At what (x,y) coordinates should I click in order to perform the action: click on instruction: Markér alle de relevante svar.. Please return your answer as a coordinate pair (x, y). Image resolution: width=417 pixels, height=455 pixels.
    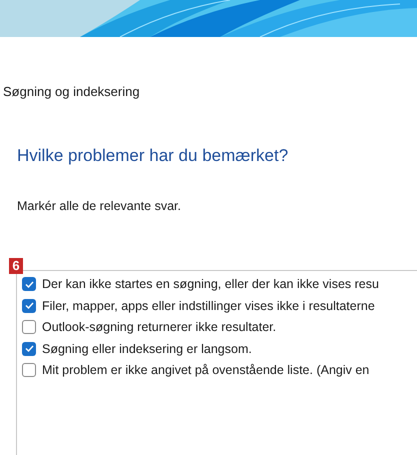
    Looking at the image, I should click on (99, 206).